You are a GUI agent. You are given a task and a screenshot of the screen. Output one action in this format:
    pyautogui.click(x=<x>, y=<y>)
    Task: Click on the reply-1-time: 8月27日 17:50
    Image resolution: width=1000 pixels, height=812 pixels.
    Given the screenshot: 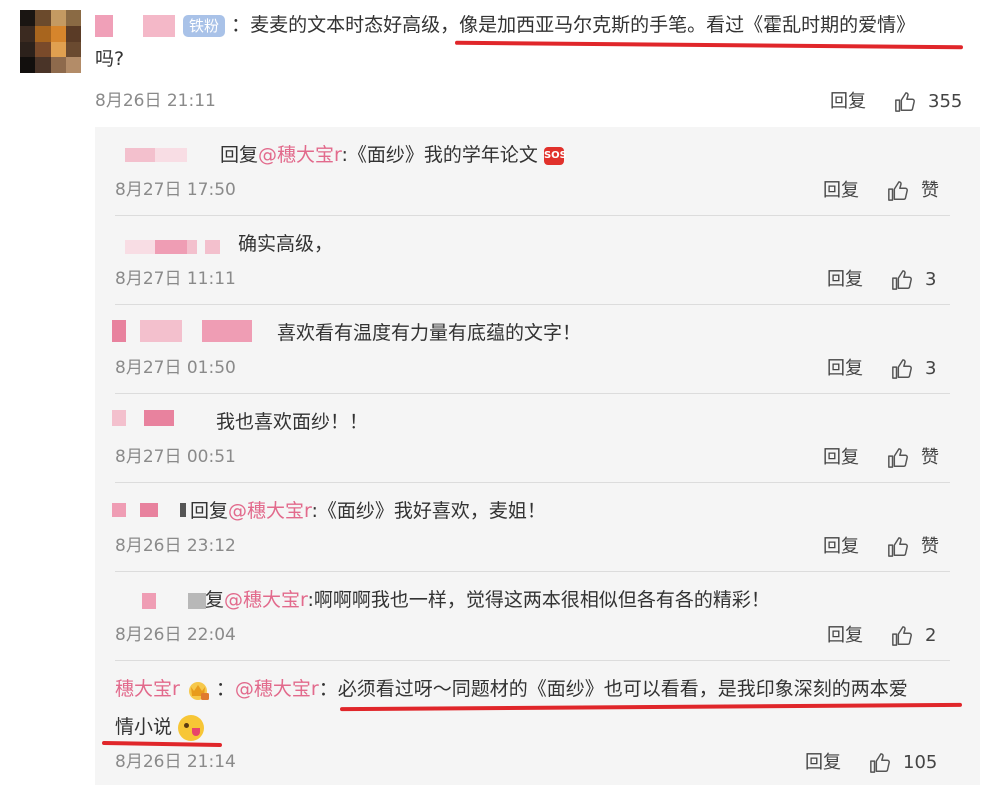 What is the action you would take?
    pyautogui.click(x=175, y=190)
    